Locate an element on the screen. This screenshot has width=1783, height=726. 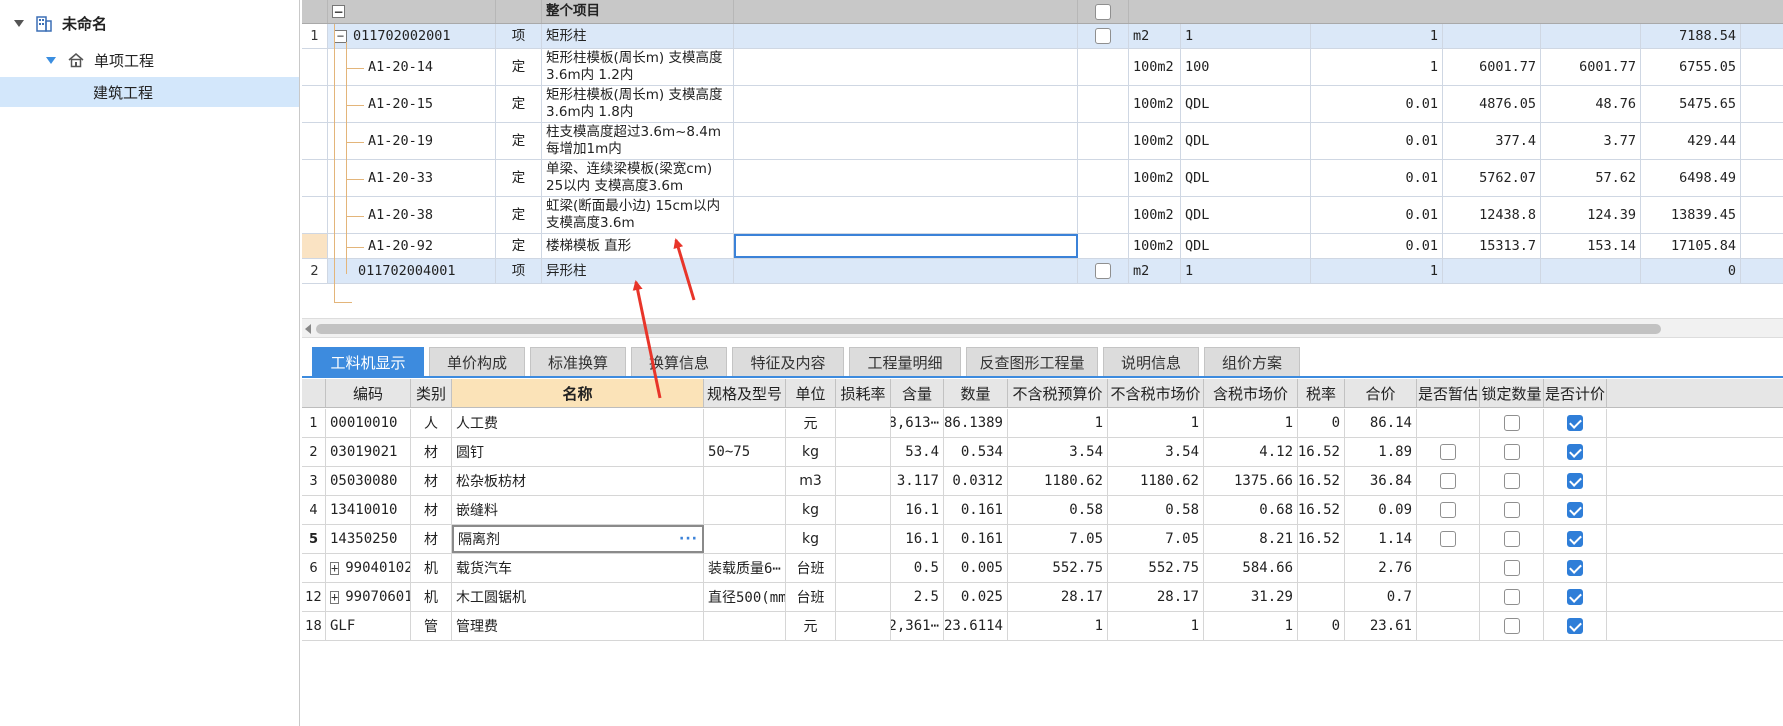
resource-qty: 0.161 is located at coordinates (976, 510).